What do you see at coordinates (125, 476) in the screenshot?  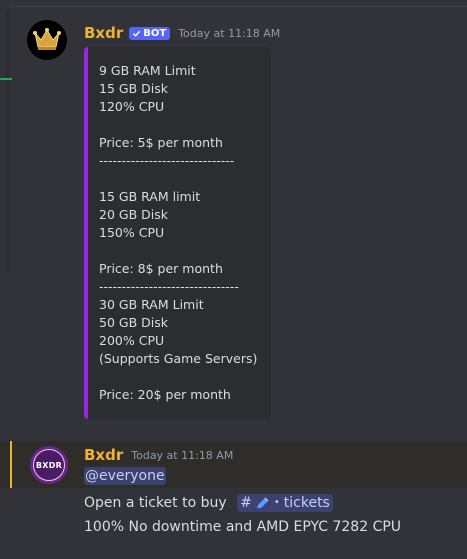 I see `everyone-mention: @everyone` at bounding box center [125, 476].